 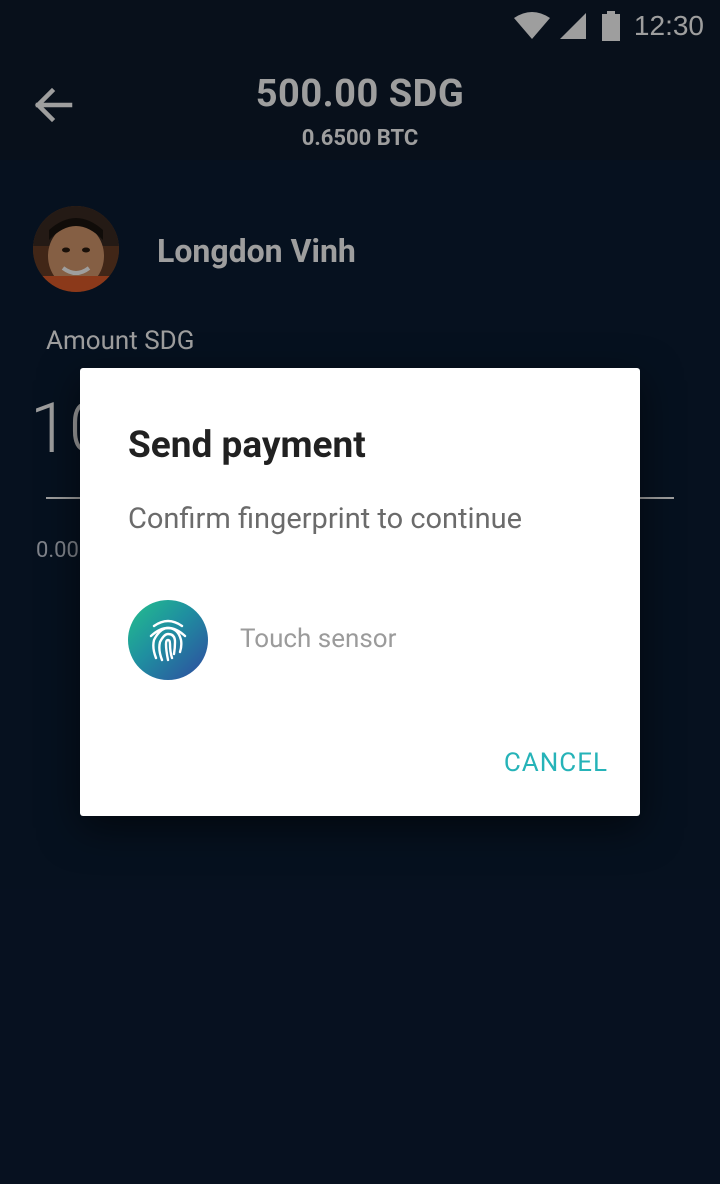 I want to click on dialog-title: Send payment, so click(x=247, y=445).